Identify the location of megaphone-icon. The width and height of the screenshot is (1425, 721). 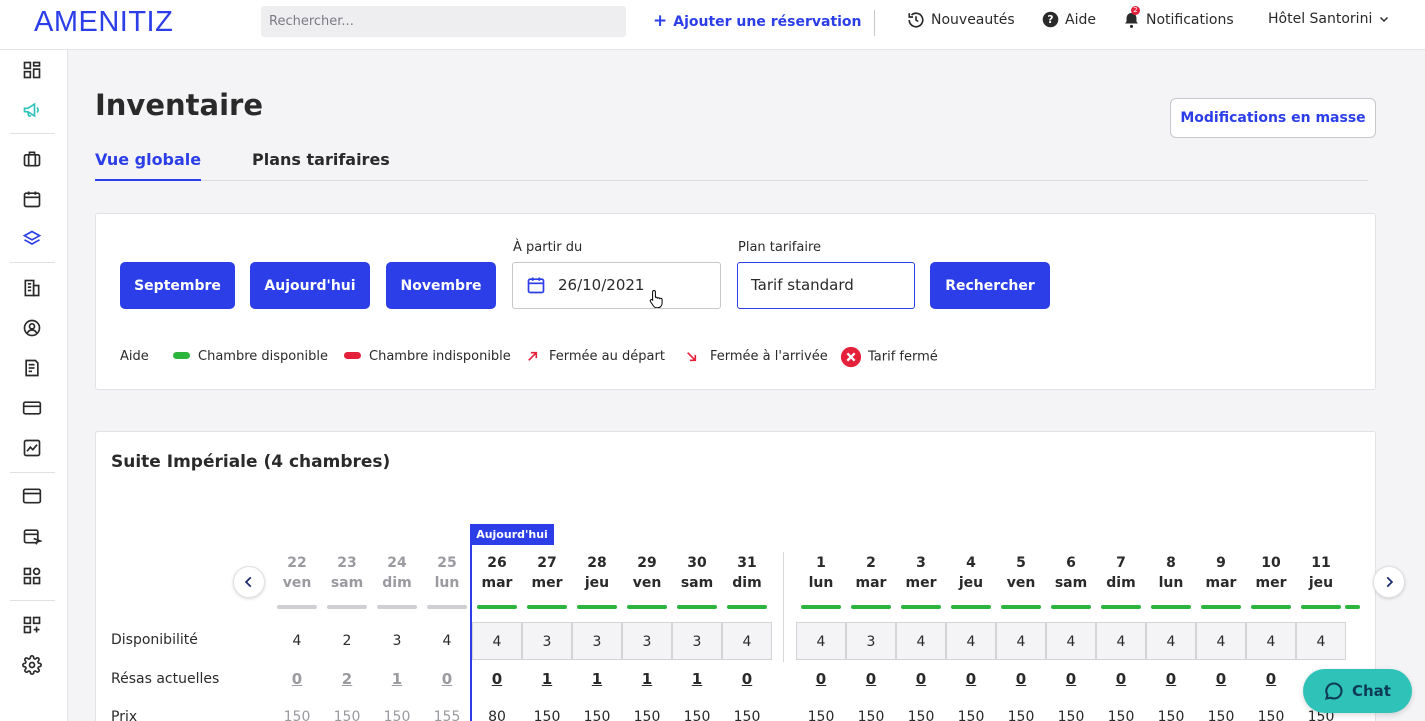
(32, 110).